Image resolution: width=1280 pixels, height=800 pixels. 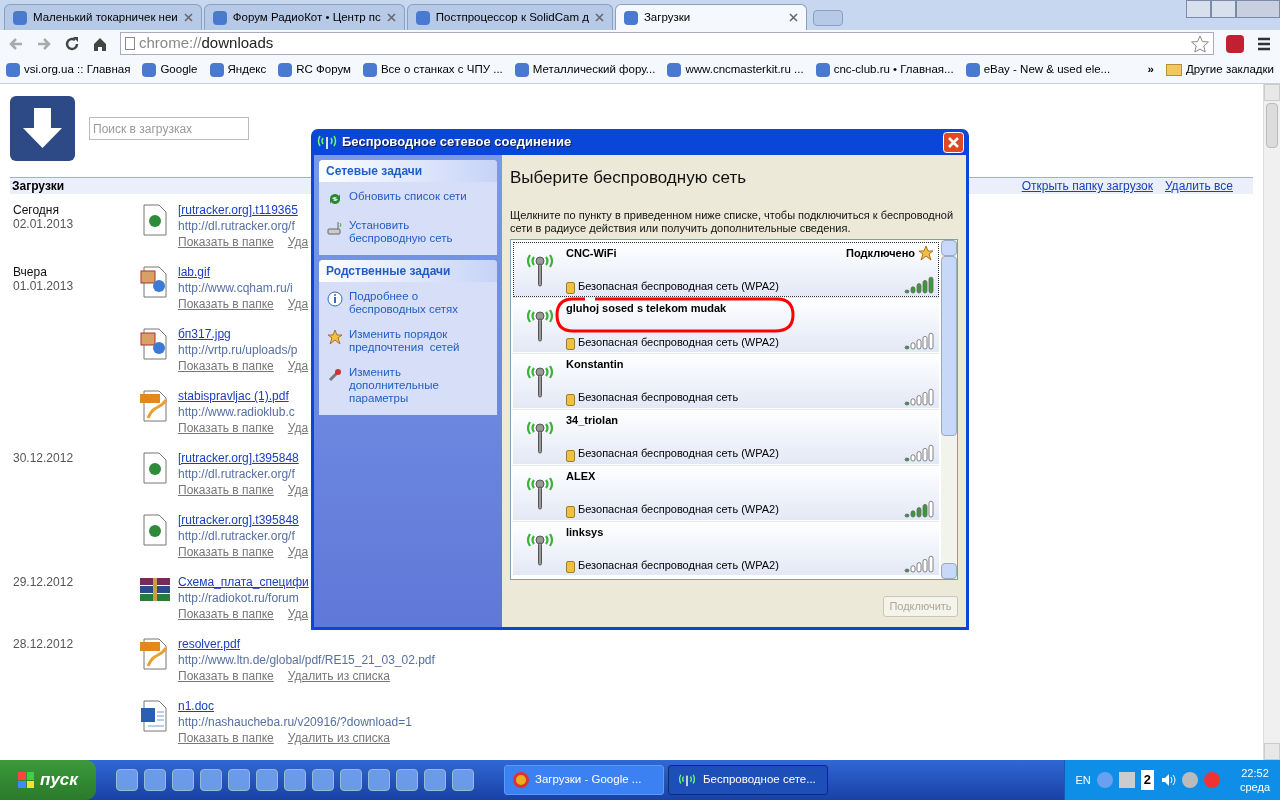 What do you see at coordinates (238, 70) in the screenshot?
I see `bookmark: Яндекс` at bounding box center [238, 70].